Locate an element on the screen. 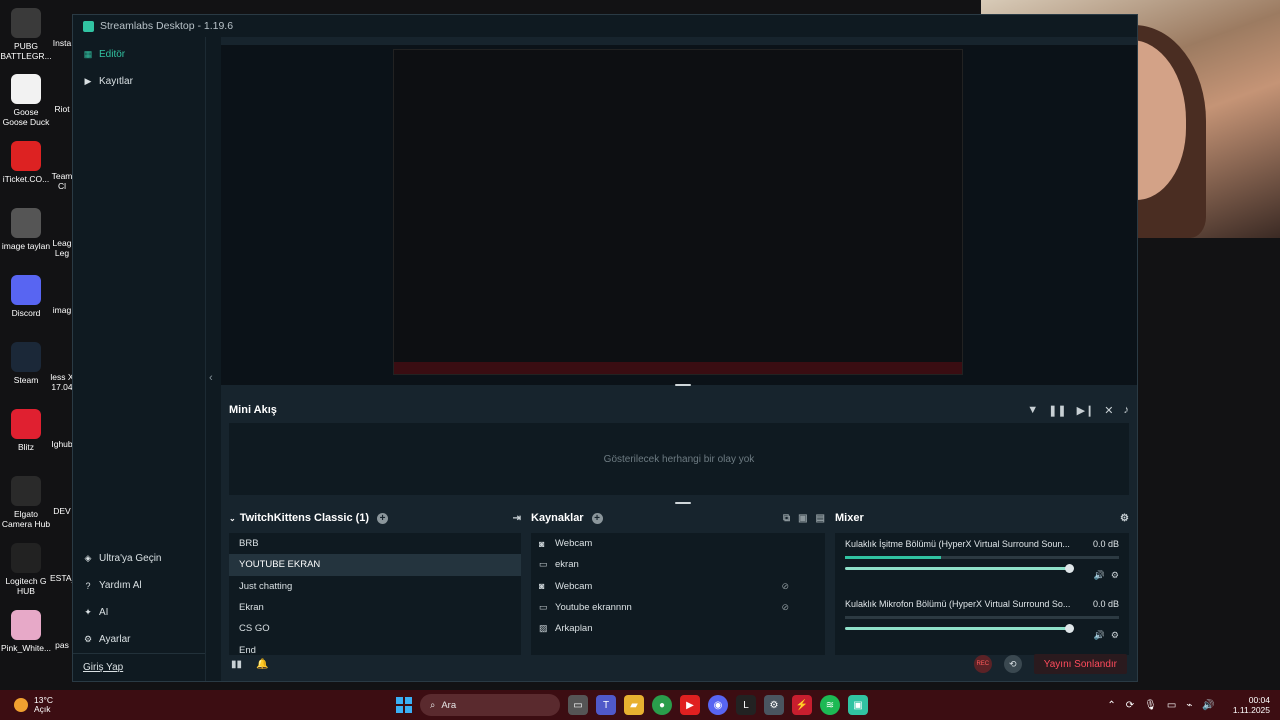 The width and height of the screenshot is (1280, 720). league-icon: L is located at coordinates (746, 705).